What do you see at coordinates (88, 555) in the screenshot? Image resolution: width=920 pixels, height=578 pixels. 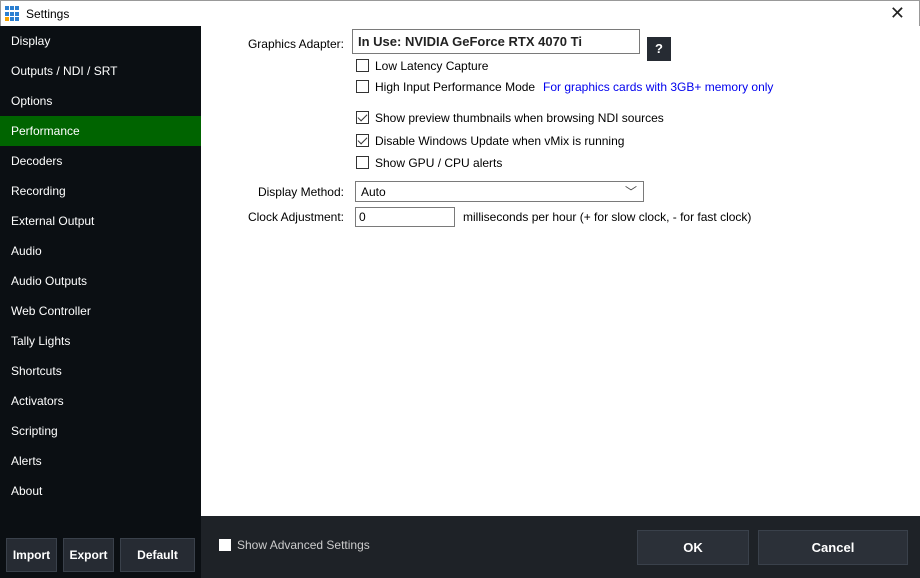 I see `export-button: Export` at bounding box center [88, 555].